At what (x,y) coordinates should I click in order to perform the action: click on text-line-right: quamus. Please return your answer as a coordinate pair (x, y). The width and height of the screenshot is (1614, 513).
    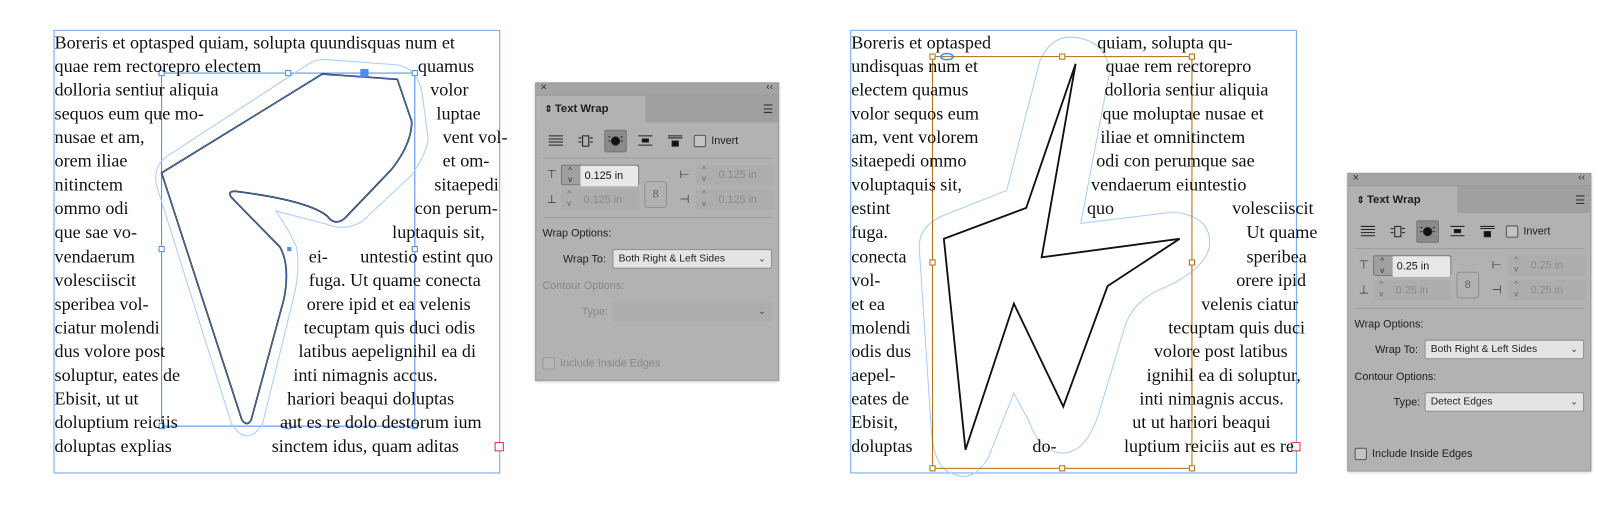
    Looking at the image, I should click on (446, 66).